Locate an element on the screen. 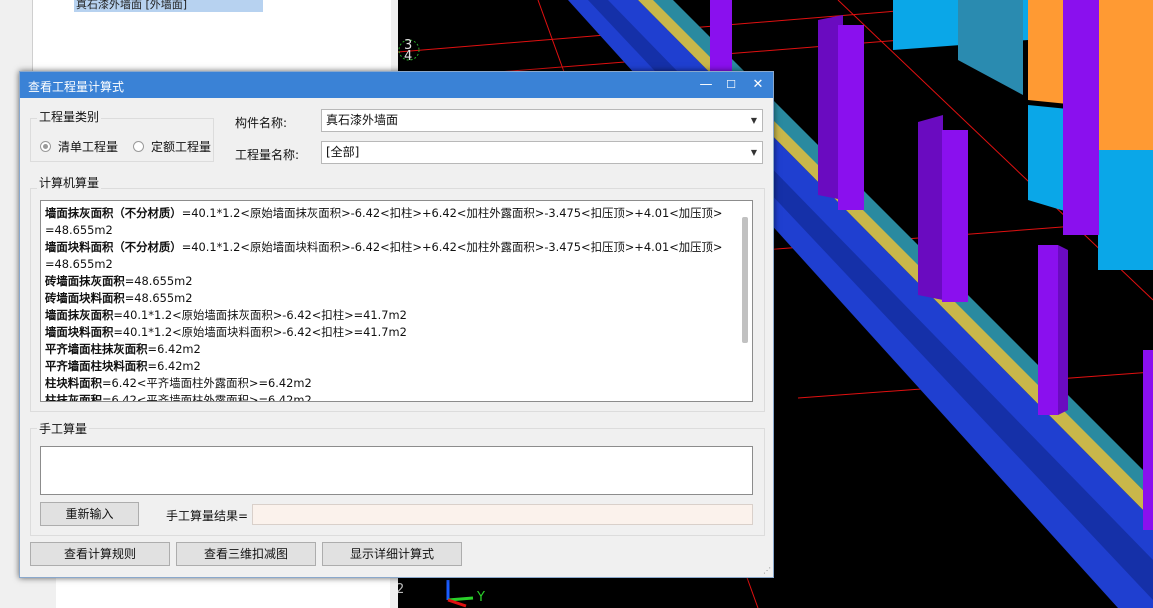 The width and height of the screenshot is (1153, 608). calc-line-name: 砖墙面抹灰面积 is located at coordinates (85, 281).